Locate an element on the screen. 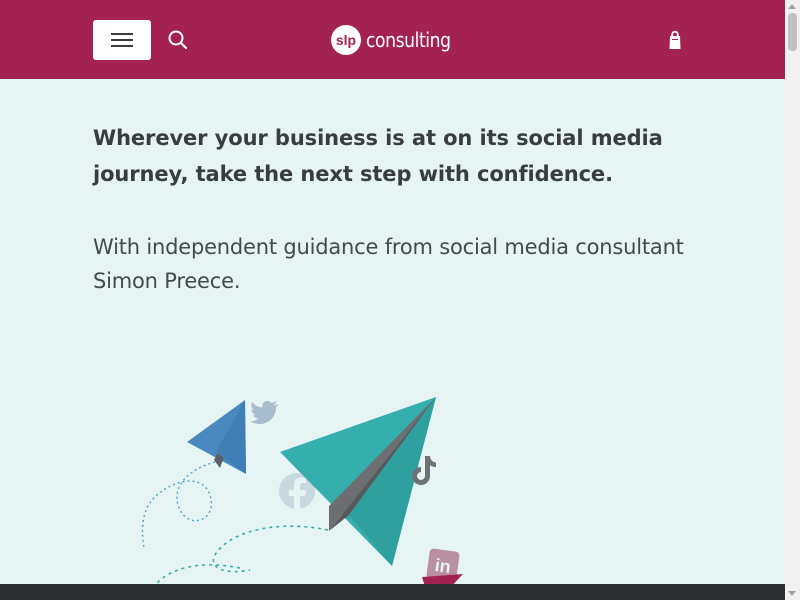 The height and width of the screenshot is (600, 800). site-header: slp consulting is located at coordinates (392, 39).